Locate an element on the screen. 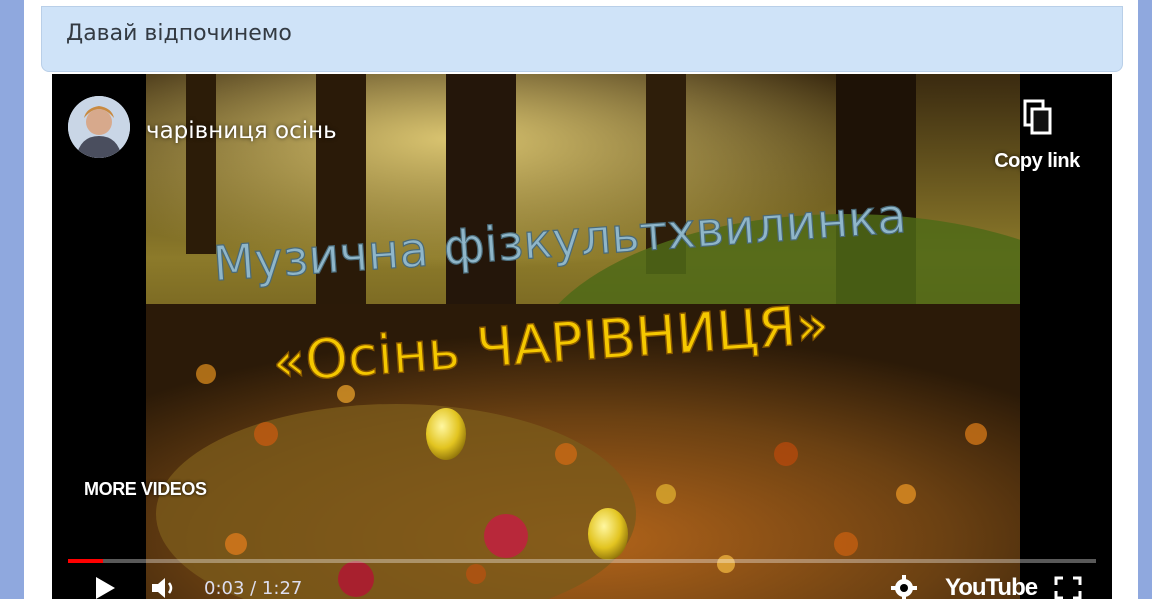  player-controls: 0:03 / 1:27 YouTube is located at coordinates (582, 585).